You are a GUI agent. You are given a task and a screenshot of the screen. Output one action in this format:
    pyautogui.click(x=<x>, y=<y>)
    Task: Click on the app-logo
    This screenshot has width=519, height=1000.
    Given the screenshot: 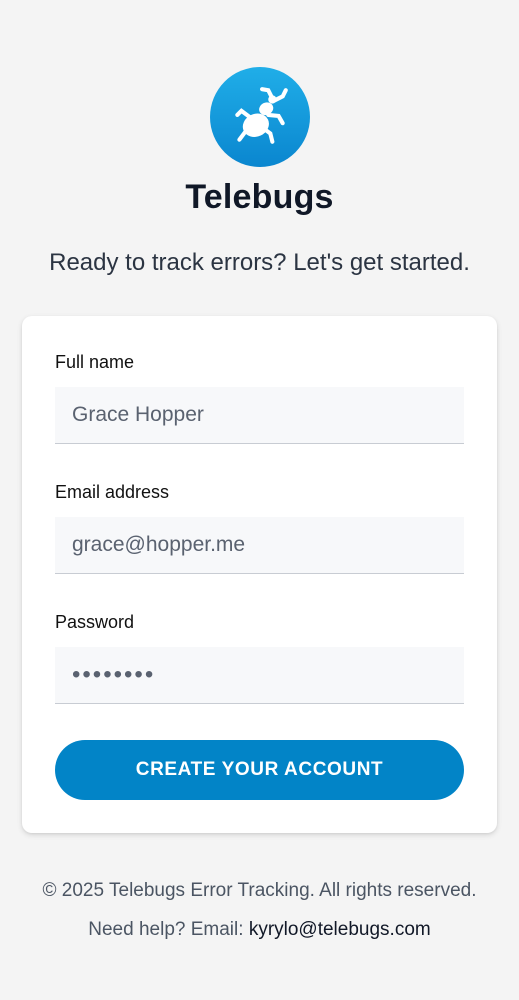 What is the action you would take?
    pyautogui.click(x=260, y=117)
    